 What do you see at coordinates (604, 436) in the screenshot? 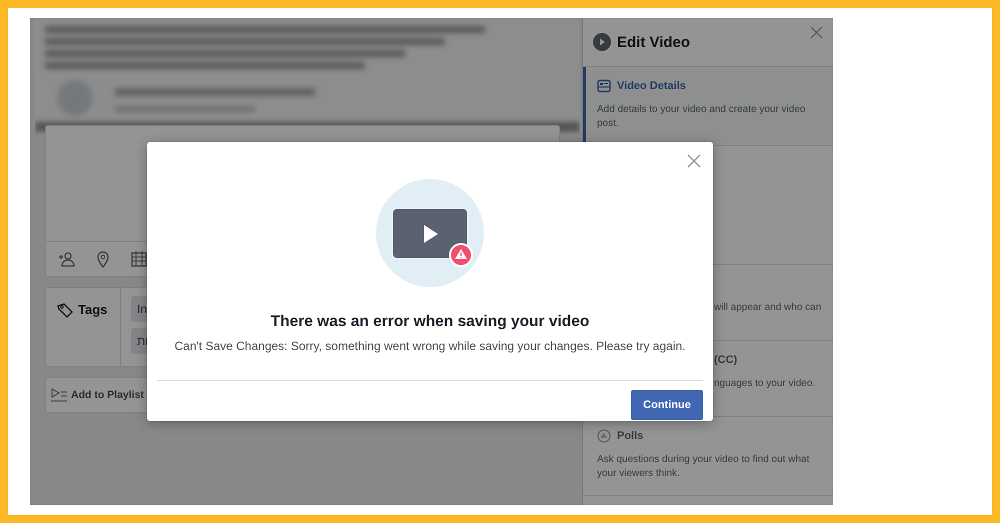
I see `poll-icon` at bounding box center [604, 436].